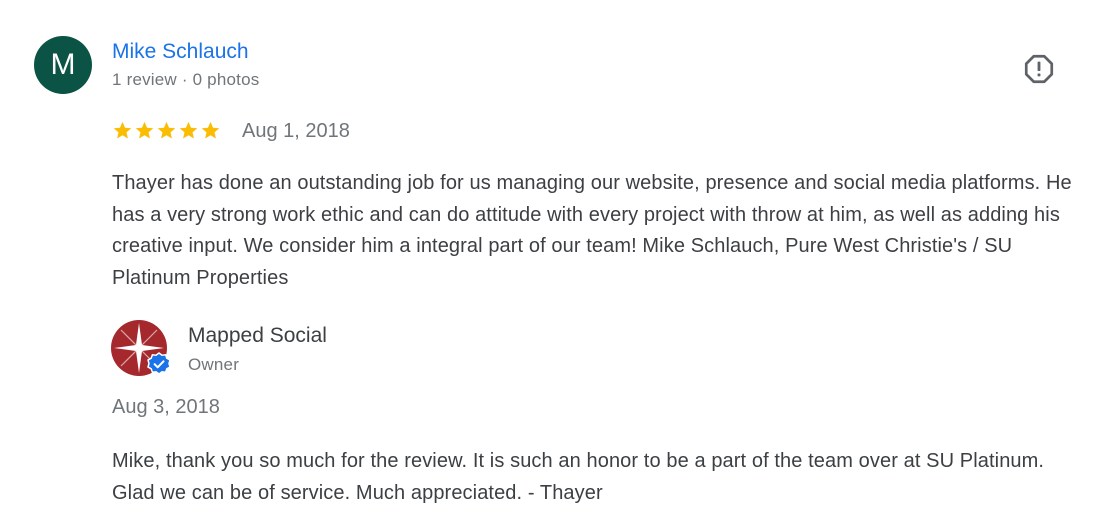 The width and height of the screenshot is (1110, 528). Describe the element at coordinates (186, 79) in the screenshot. I see `reviewer-meta: 1 review · 0 photos` at that location.